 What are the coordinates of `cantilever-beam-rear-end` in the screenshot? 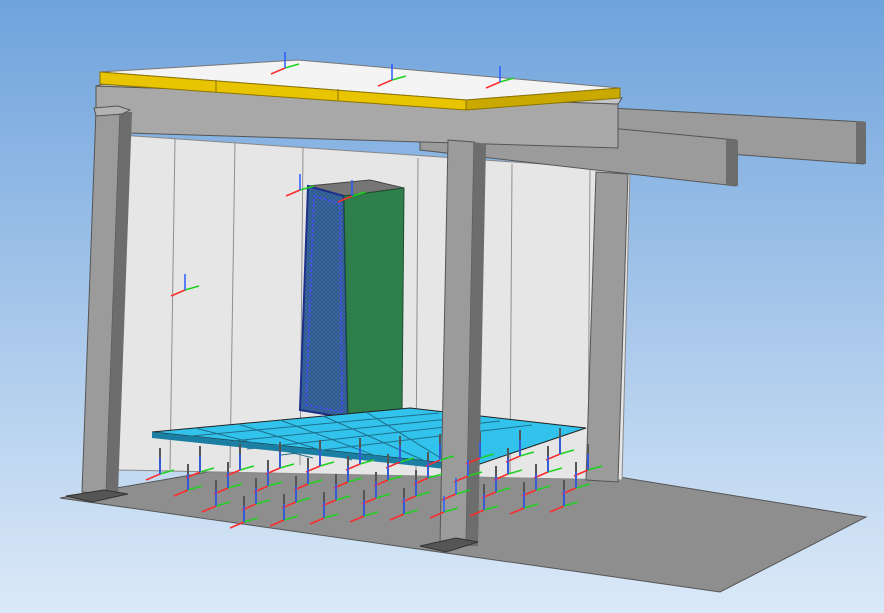 It's located at (861, 142).